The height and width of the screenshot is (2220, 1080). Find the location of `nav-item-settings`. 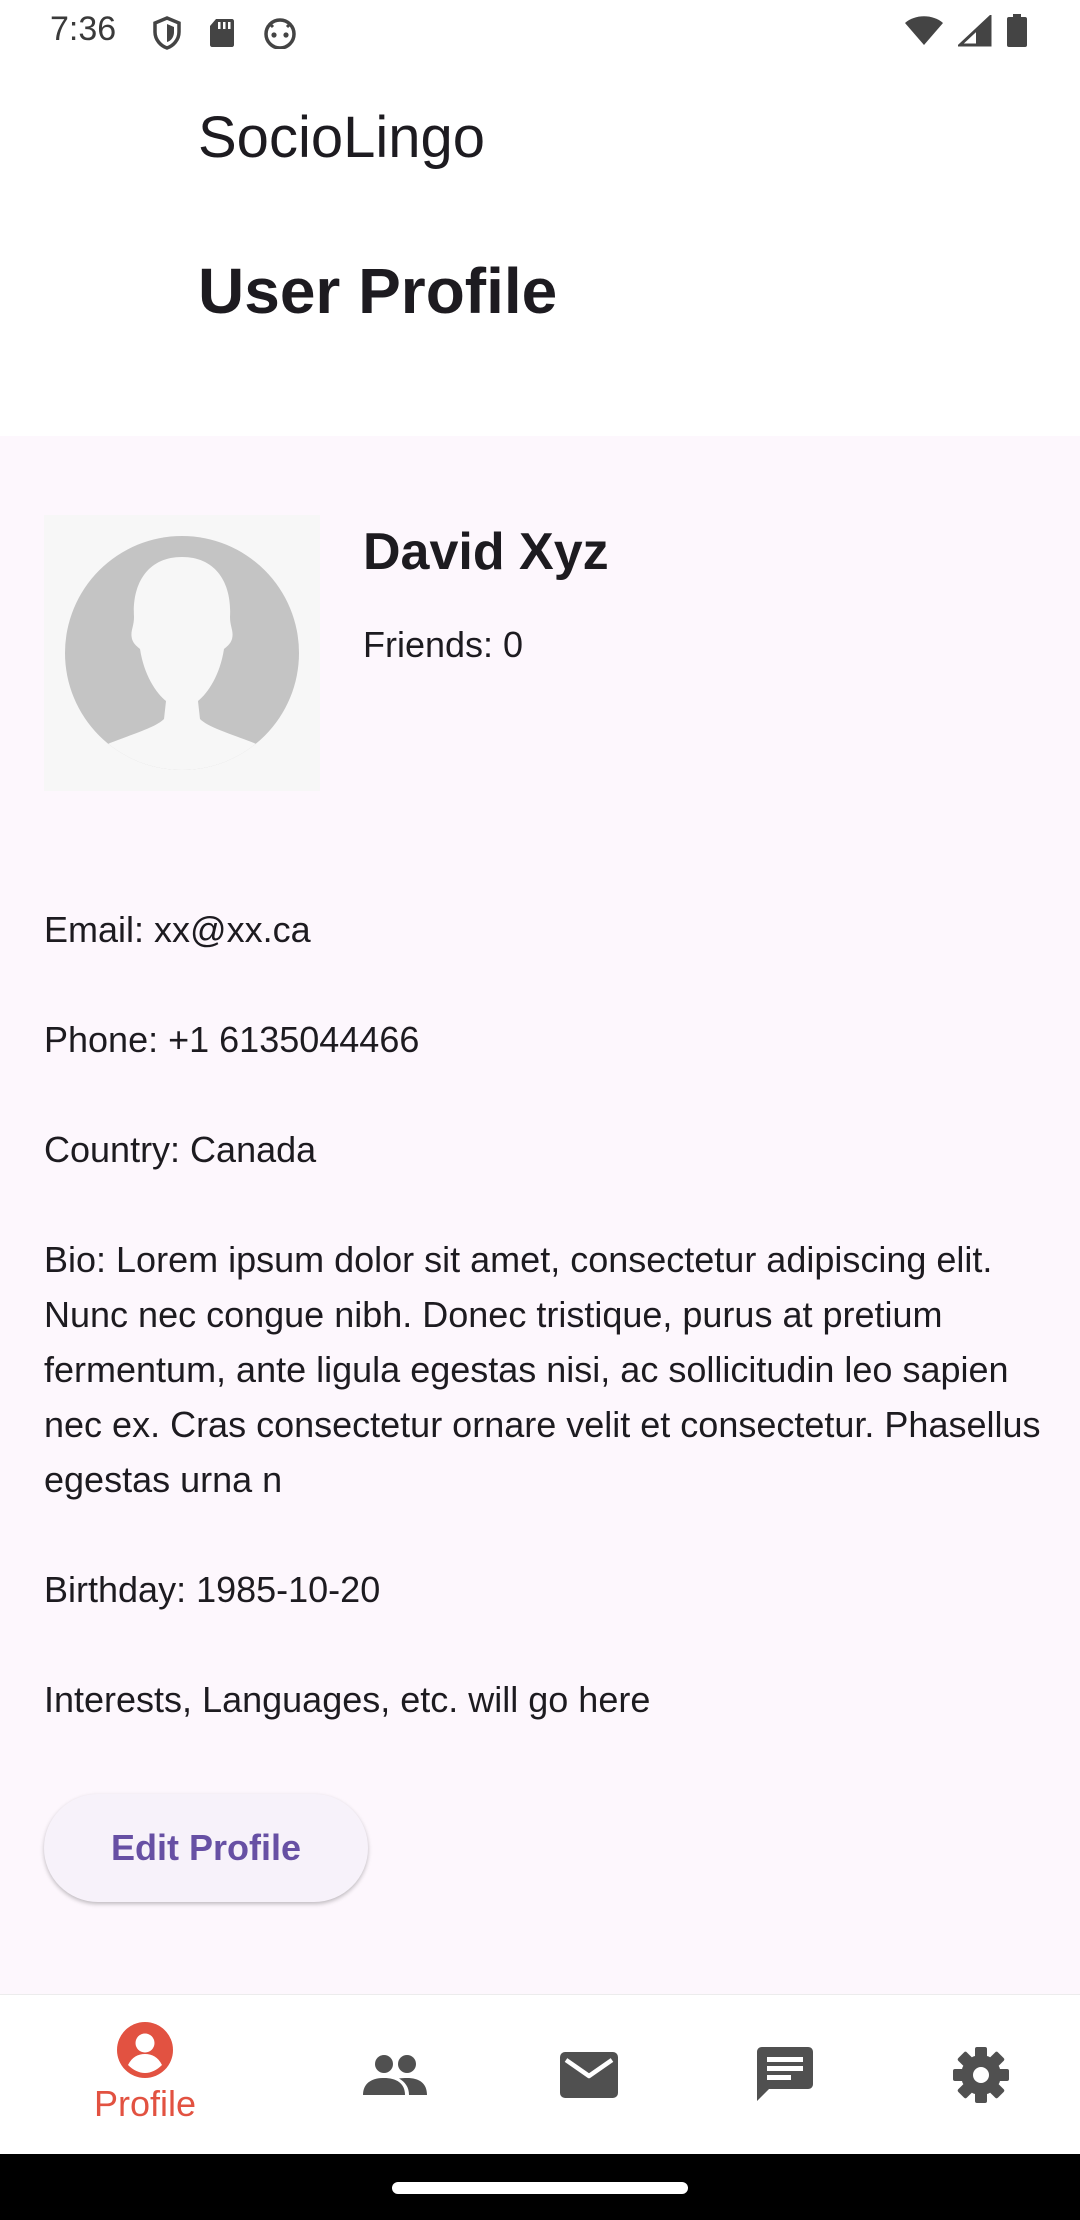

nav-item-settings is located at coordinates (981, 2075).